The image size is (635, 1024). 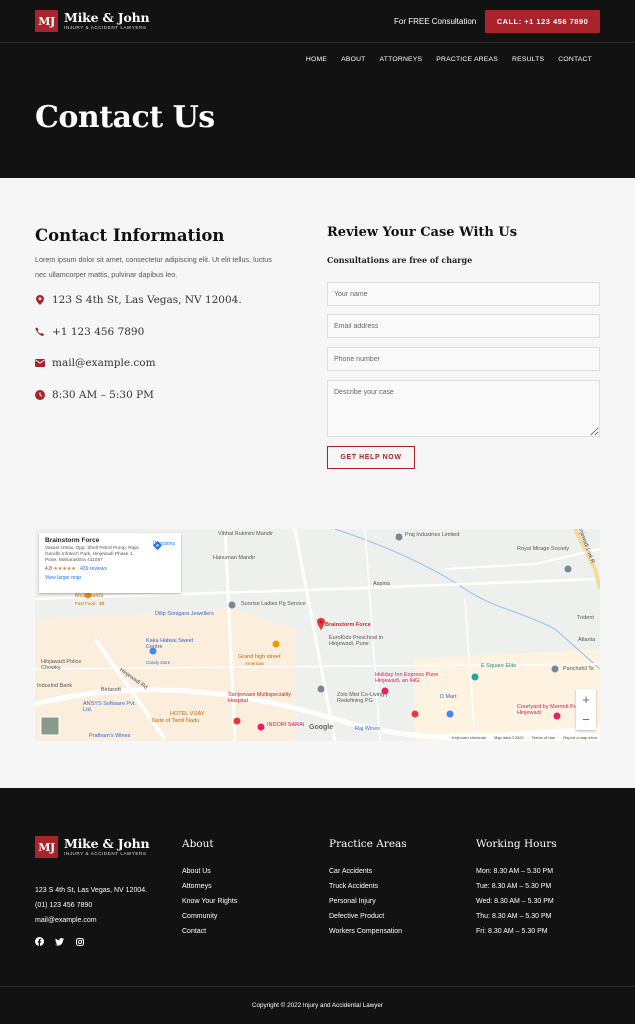 I want to click on nav-home: HOME, so click(x=316, y=59).